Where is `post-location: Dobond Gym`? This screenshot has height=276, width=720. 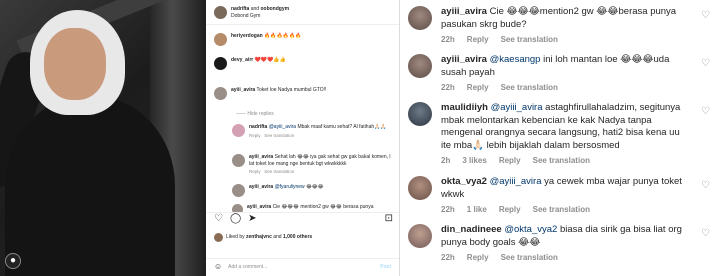
post-location: Dobond Gym is located at coordinates (313, 16).